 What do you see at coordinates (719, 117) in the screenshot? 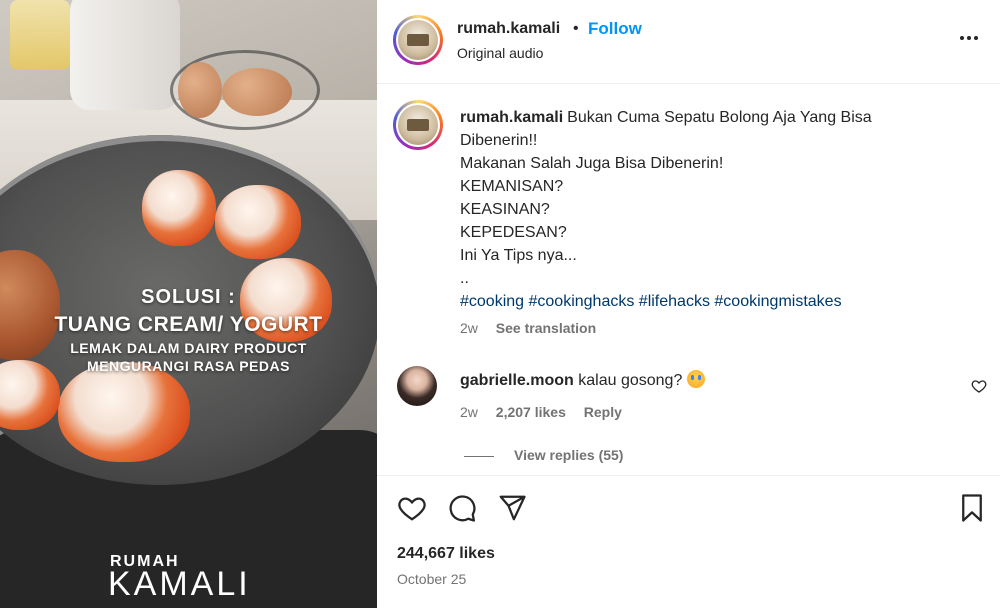
I see `caption-text: Bukan Cuma Sepatu Bolong Aja Yang Bisa` at bounding box center [719, 117].